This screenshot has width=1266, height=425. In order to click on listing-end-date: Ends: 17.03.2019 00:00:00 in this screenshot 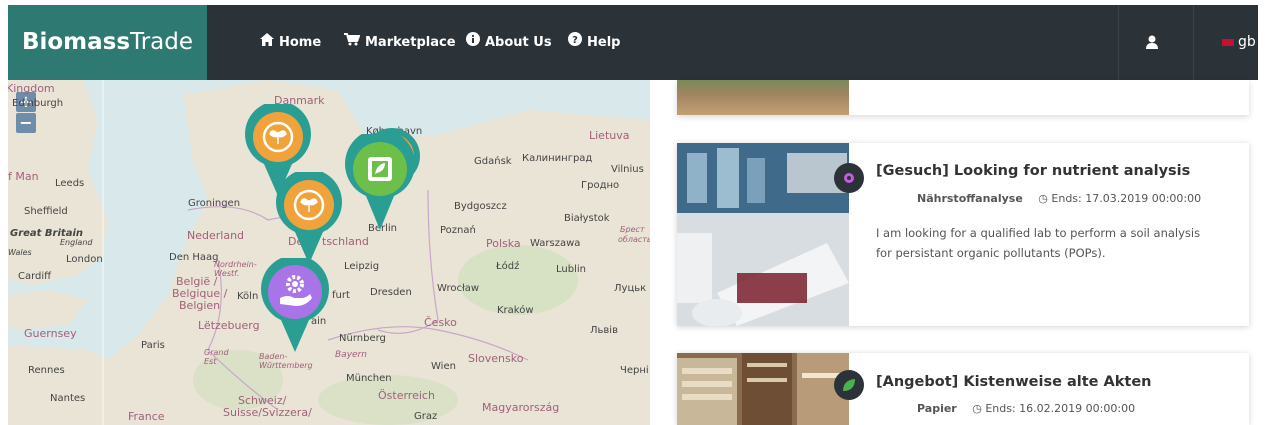, I will do `click(1126, 198)`.